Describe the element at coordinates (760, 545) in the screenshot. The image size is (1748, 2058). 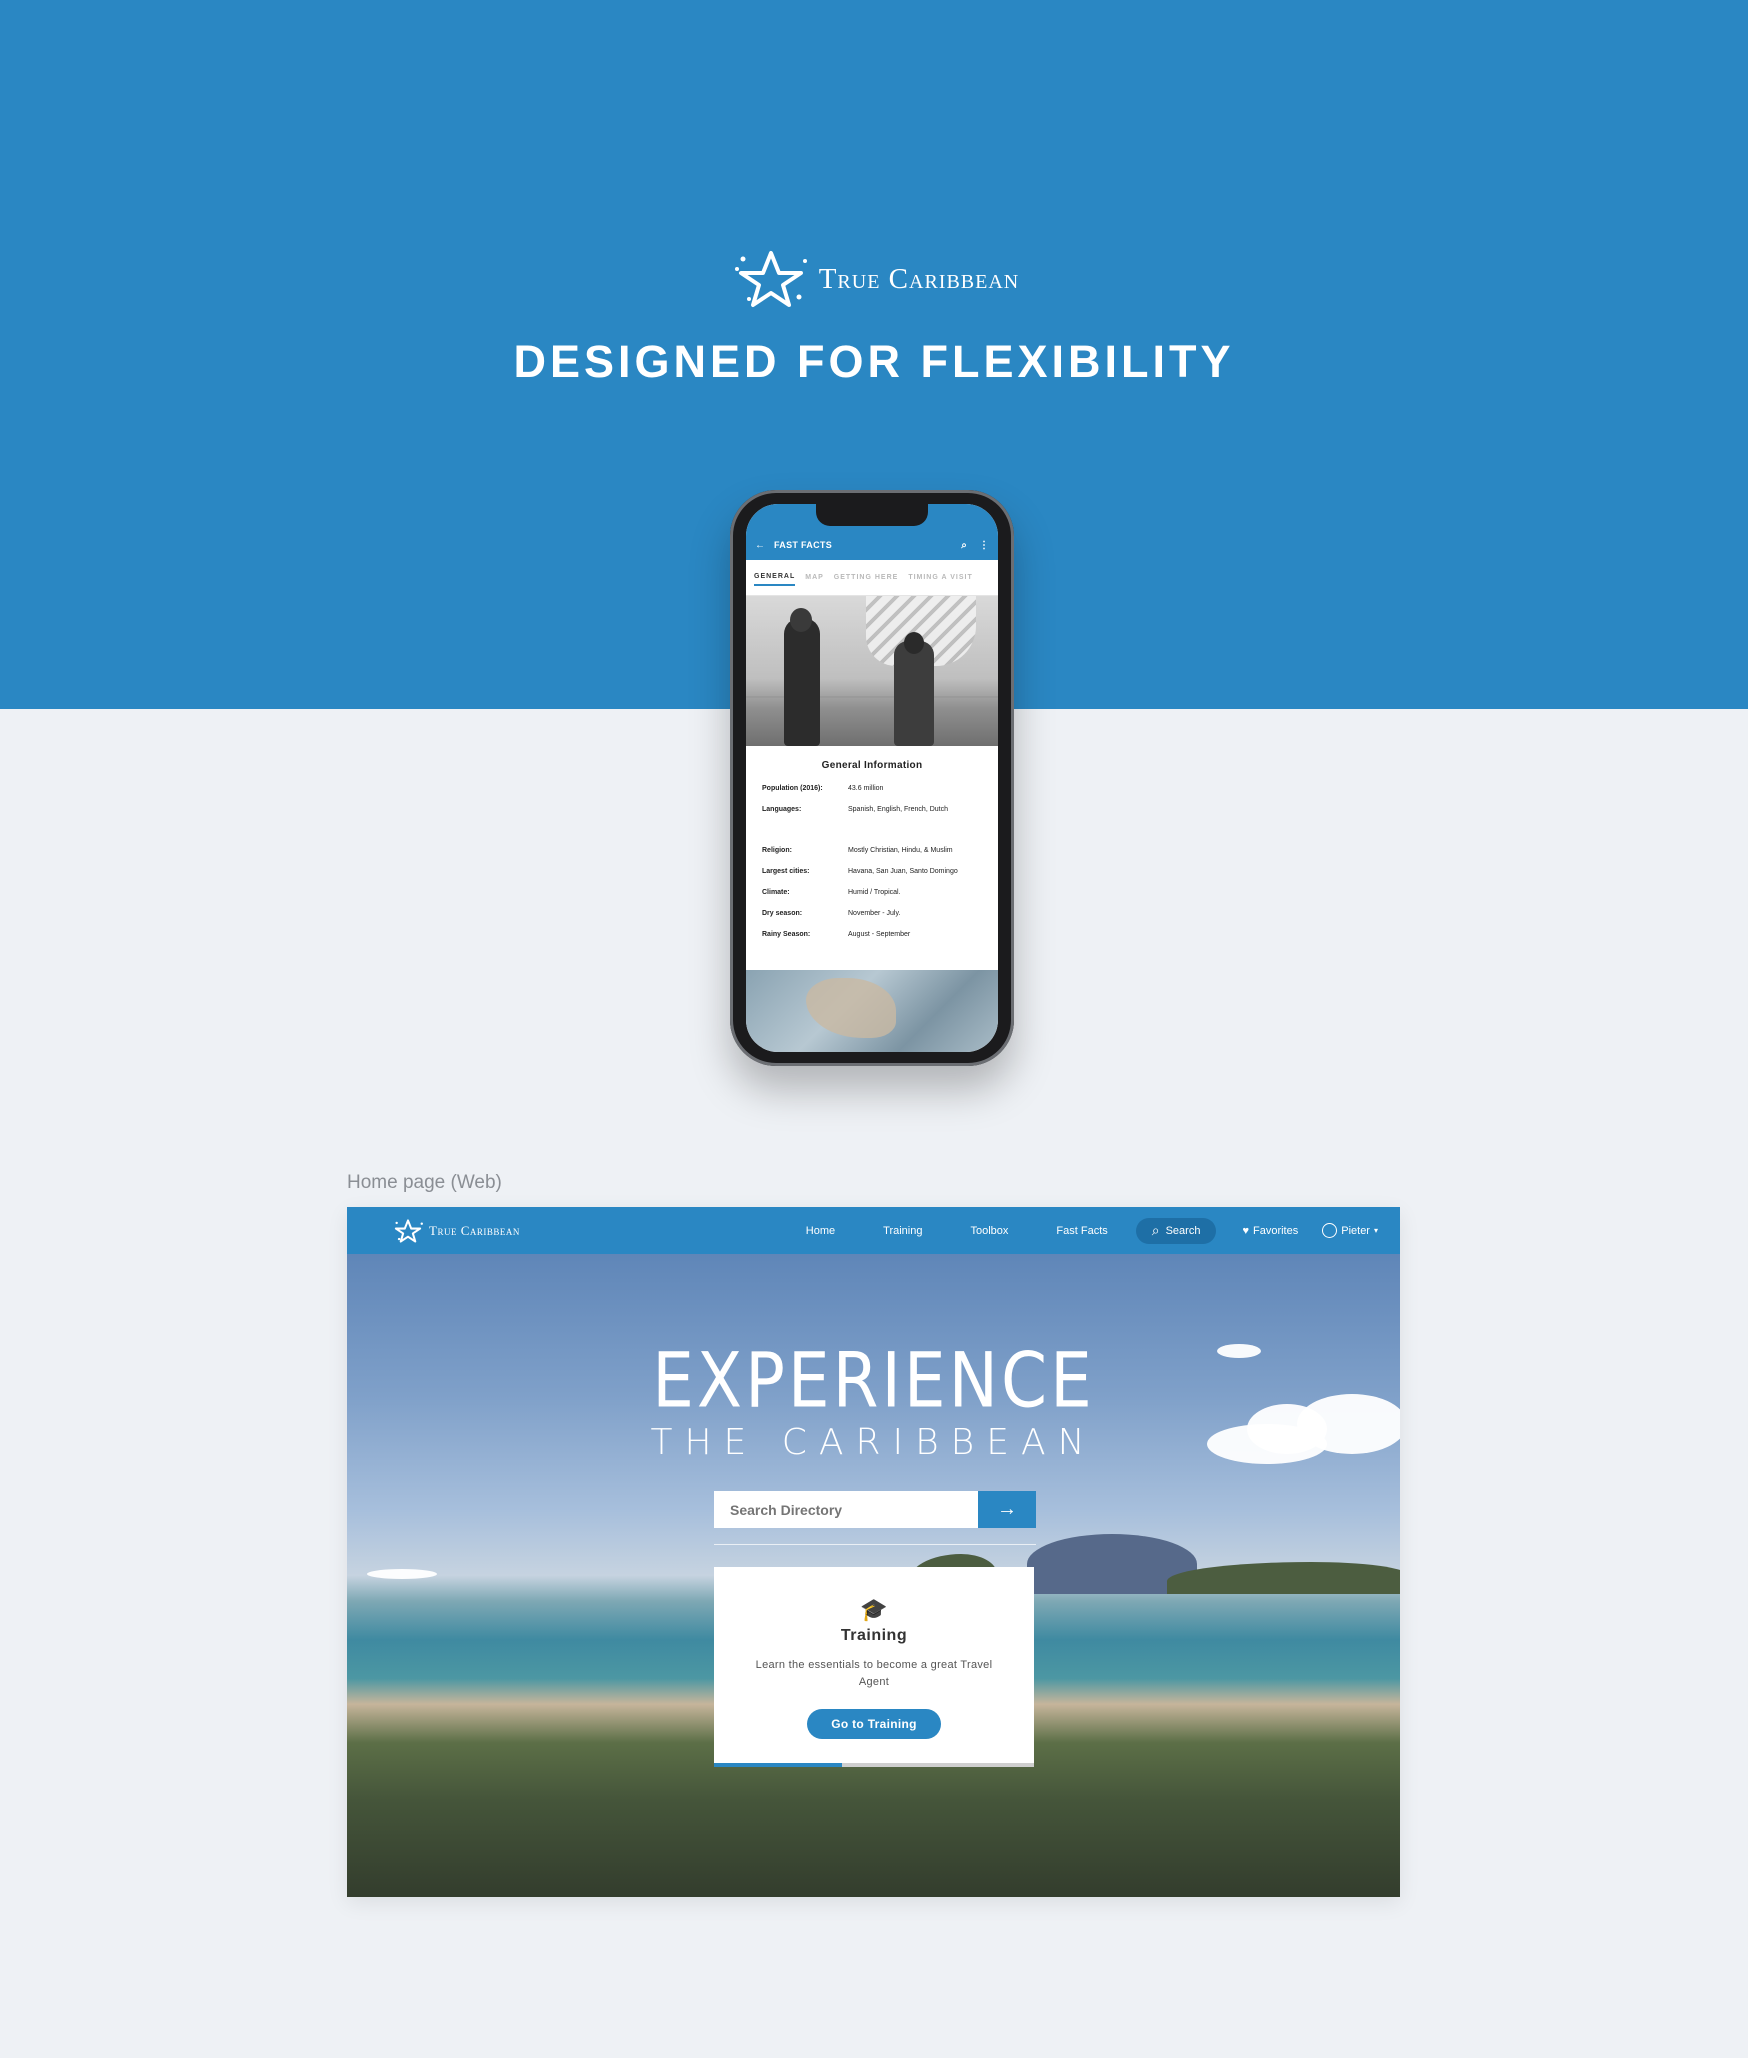
I see `back-arrow-icon: ←` at that location.